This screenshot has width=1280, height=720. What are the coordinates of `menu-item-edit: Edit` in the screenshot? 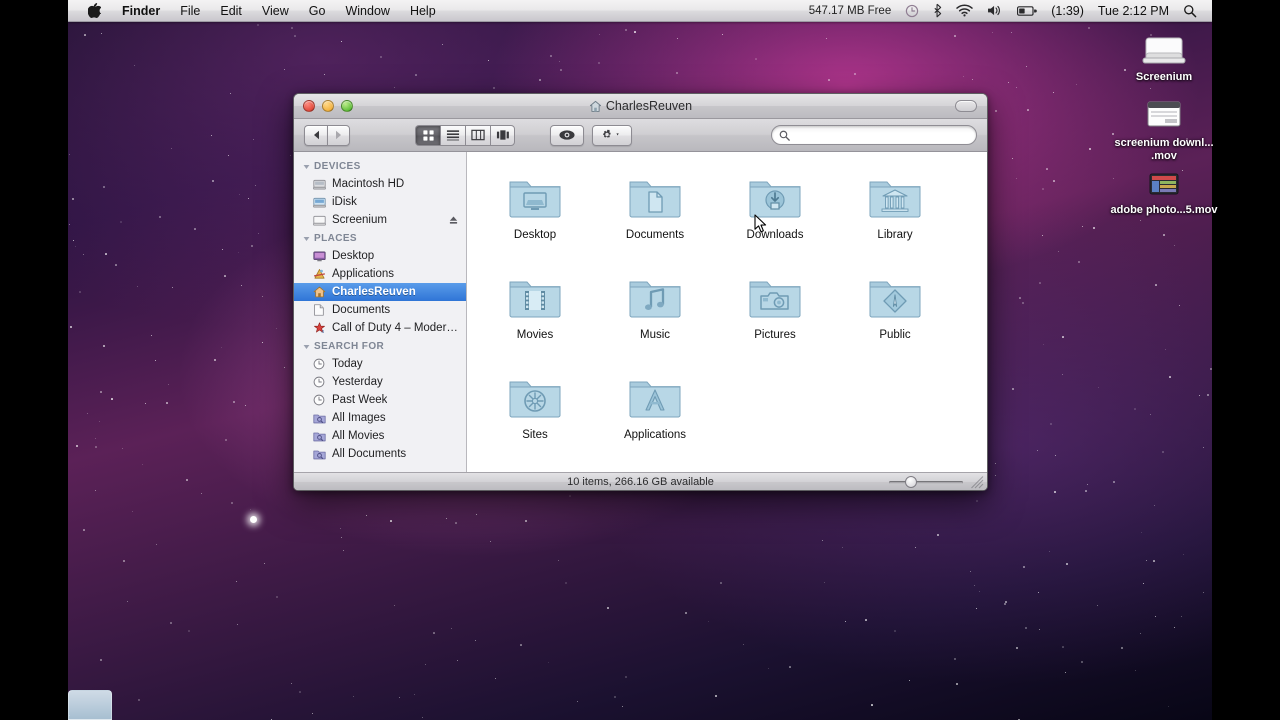 It's located at (231, 11).